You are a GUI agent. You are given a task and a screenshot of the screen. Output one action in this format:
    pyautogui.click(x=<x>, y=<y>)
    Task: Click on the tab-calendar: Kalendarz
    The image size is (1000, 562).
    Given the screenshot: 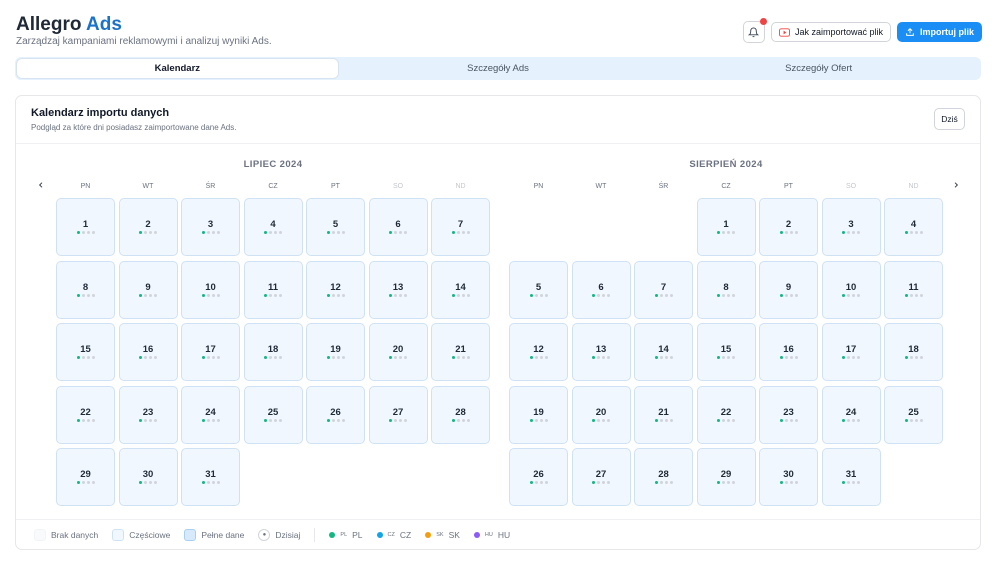 What is the action you would take?
    pyautogui.click(x=177, y=68)
    